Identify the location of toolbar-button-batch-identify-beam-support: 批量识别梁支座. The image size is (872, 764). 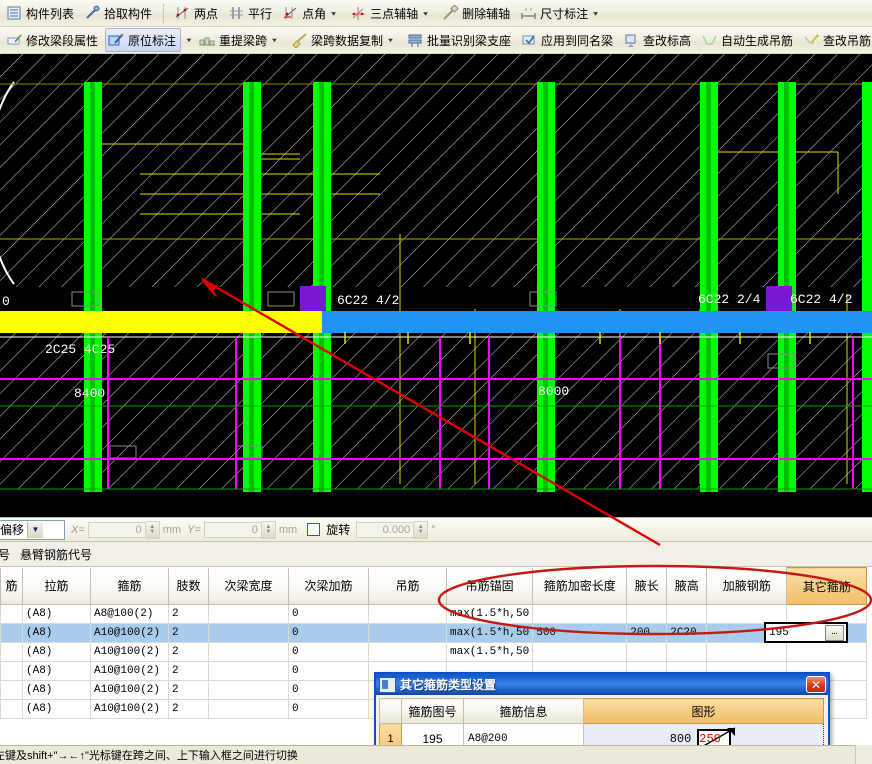
(460, 40).